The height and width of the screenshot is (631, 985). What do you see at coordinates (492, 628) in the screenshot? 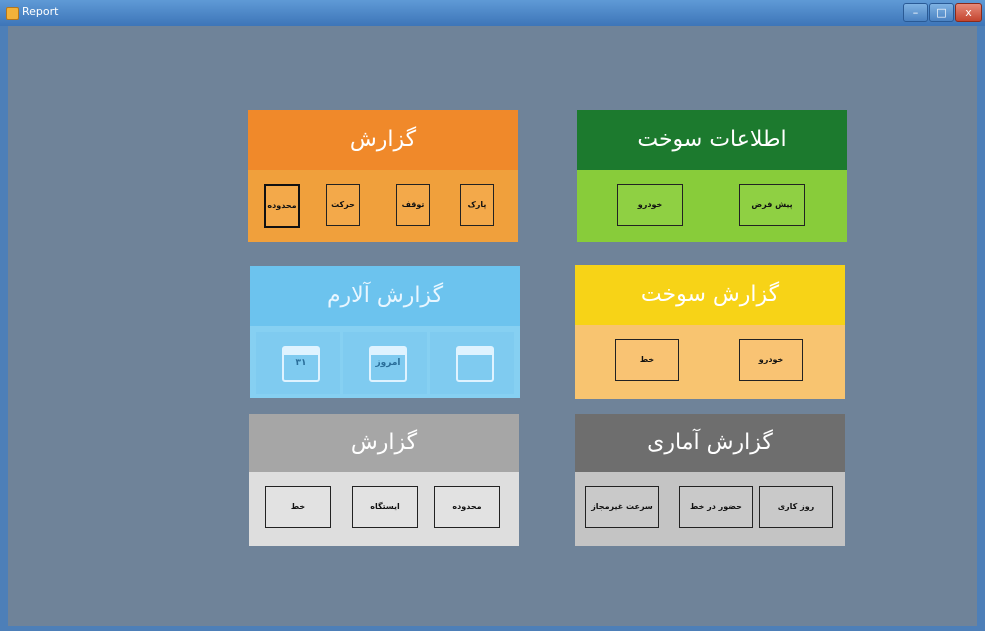
I see `window-frame-bottom` at bounding box center [492, 628].